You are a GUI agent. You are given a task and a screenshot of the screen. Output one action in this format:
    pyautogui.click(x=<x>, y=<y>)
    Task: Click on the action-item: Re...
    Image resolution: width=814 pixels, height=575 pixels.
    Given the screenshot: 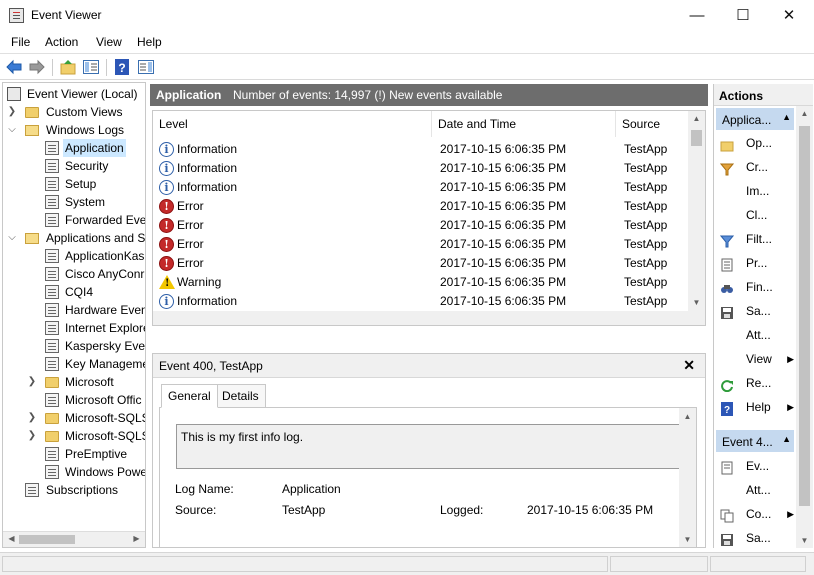 What is the action you would take?
    pyautogui.click(x=755, y=383)
    